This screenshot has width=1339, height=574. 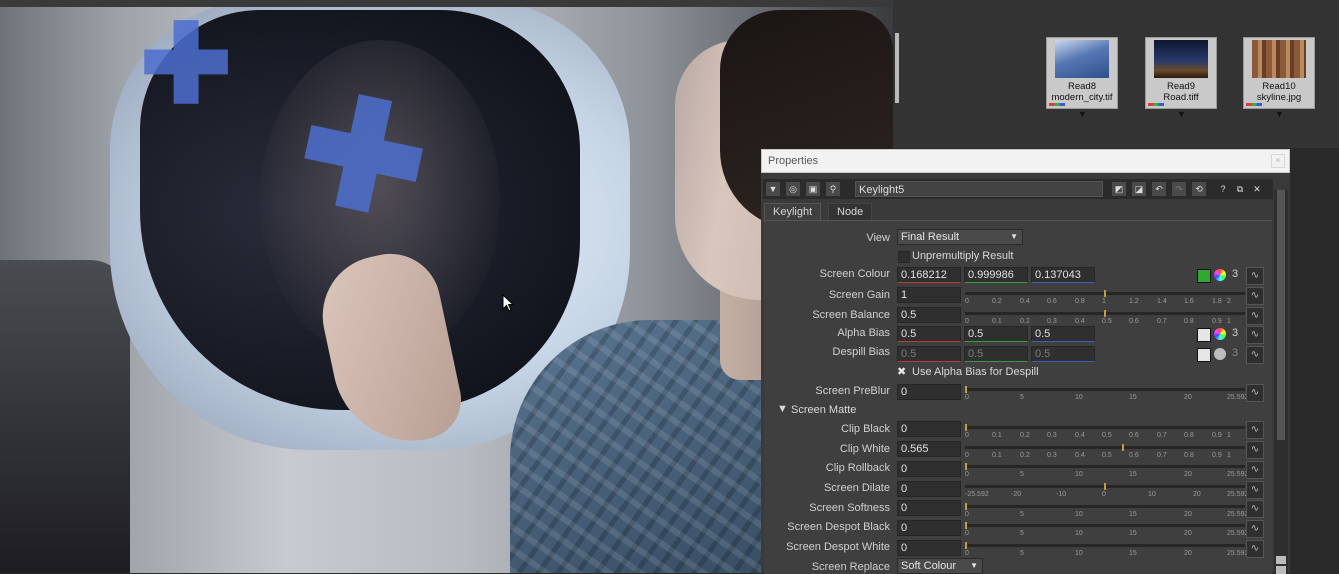 What do you see at coordinates (996, 354) in the screenshot?
I see `despill-bias-g: 0.5` at bounding box center [996, 354].